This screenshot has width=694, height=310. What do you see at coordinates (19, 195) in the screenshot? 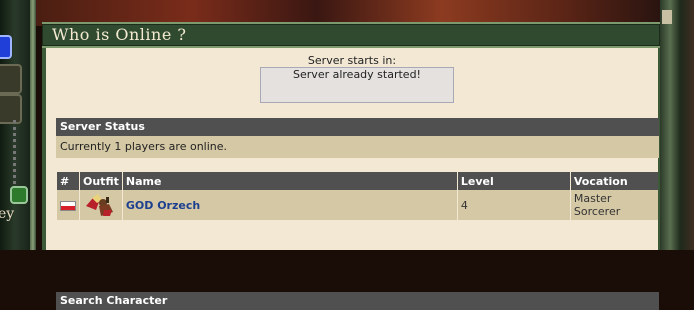
I see `green-gem-icon` at bounding box center [19, 195].